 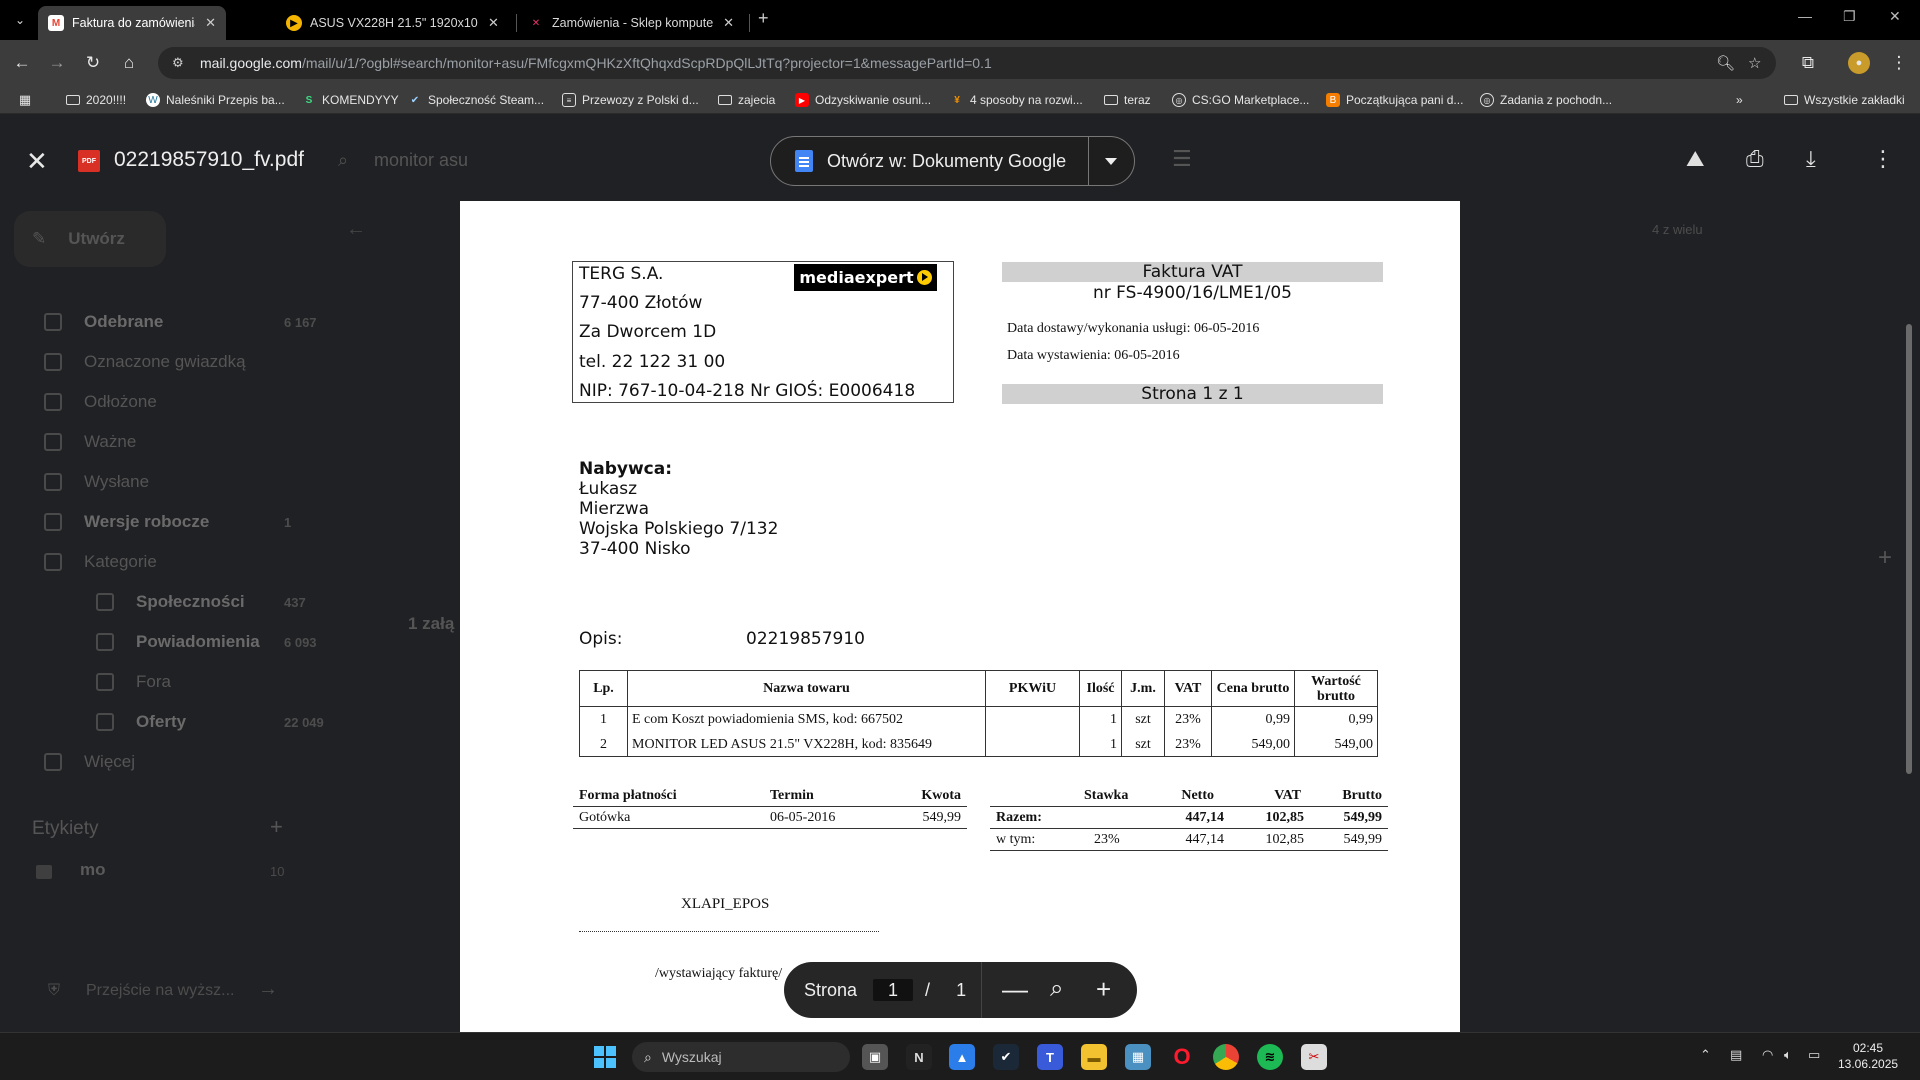 What do you see at coordinates (1056, 989) in the screenshot?
I see `zoom-fit-icon: ⌕` at bounding box center [1056, 989].